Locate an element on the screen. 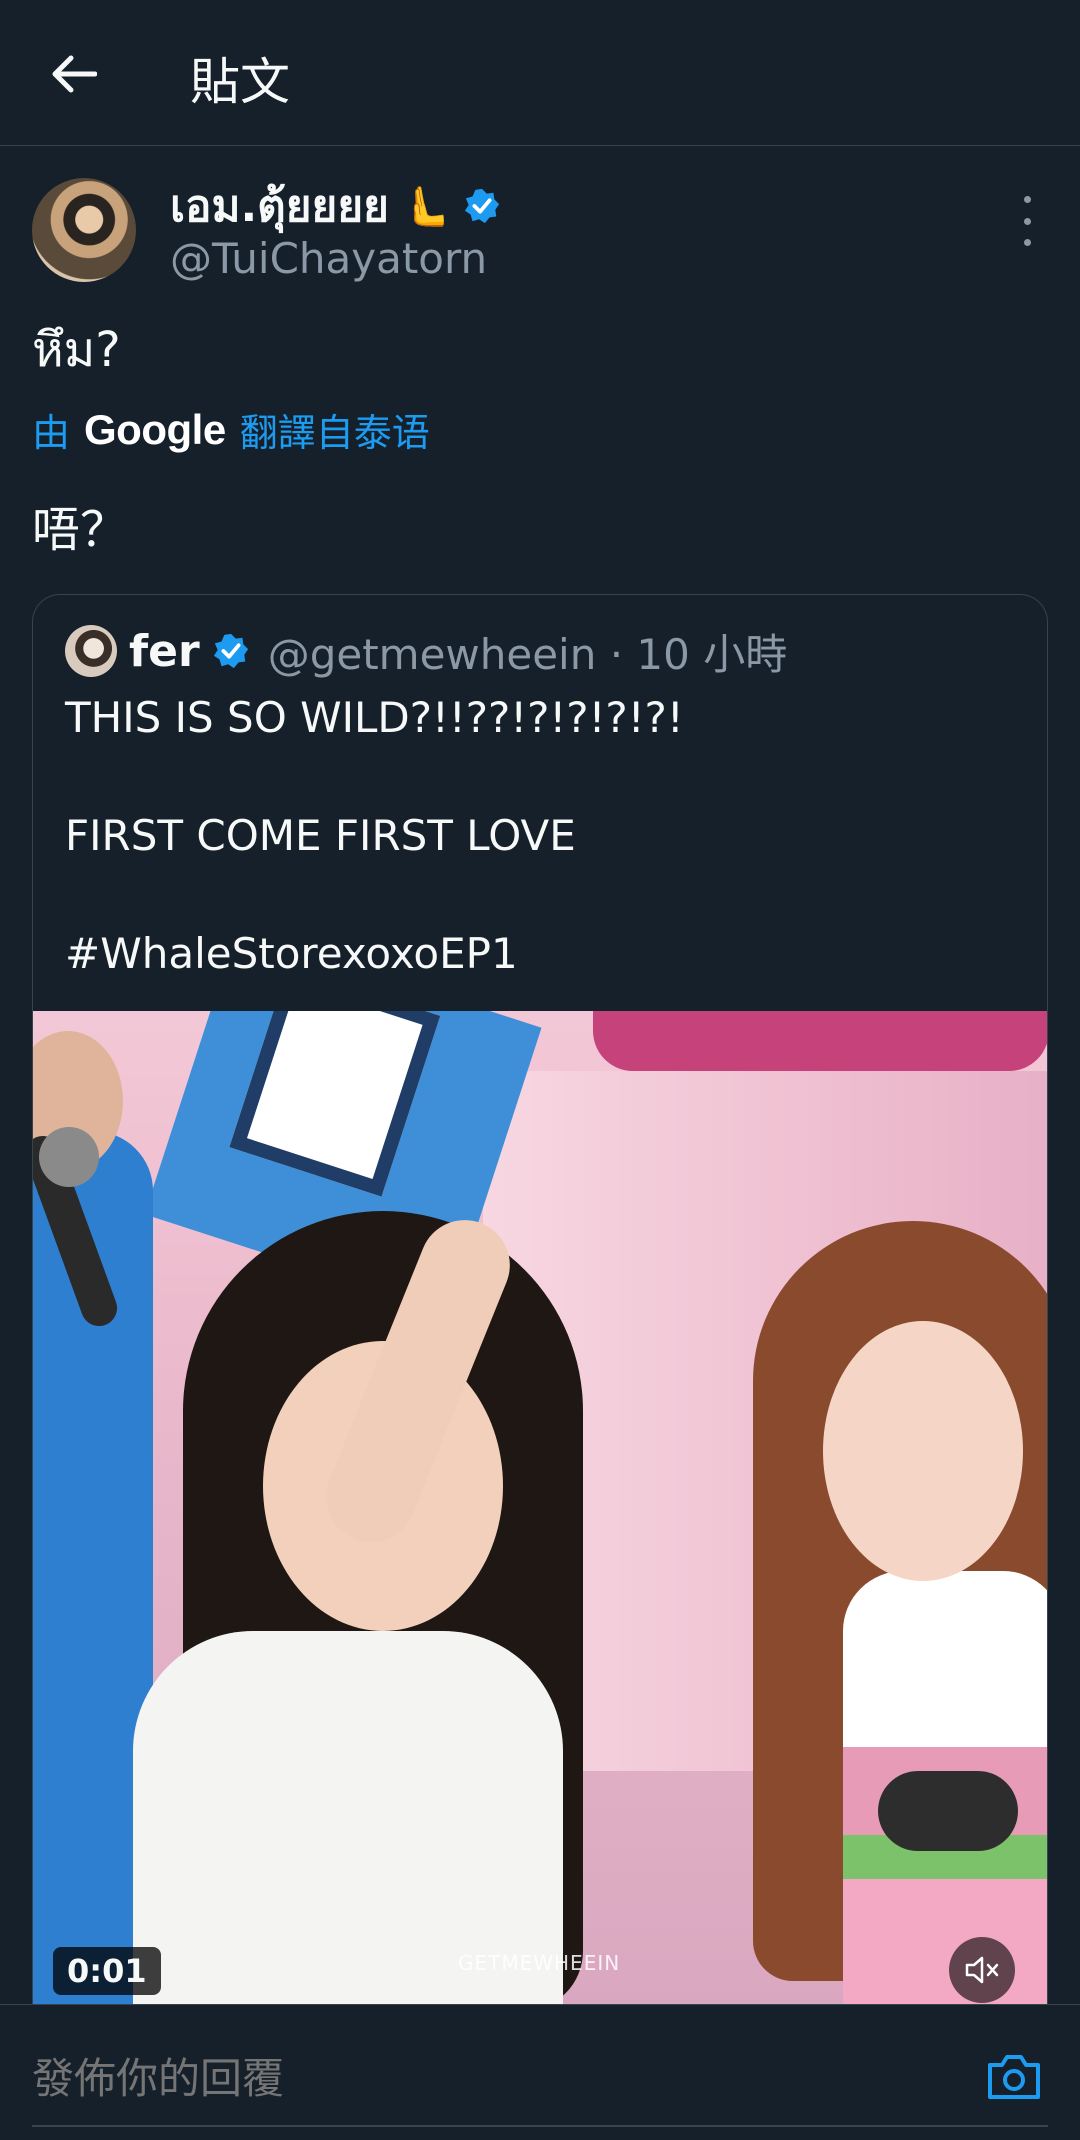  bow-accessory is located at coordinates (948, 1811).